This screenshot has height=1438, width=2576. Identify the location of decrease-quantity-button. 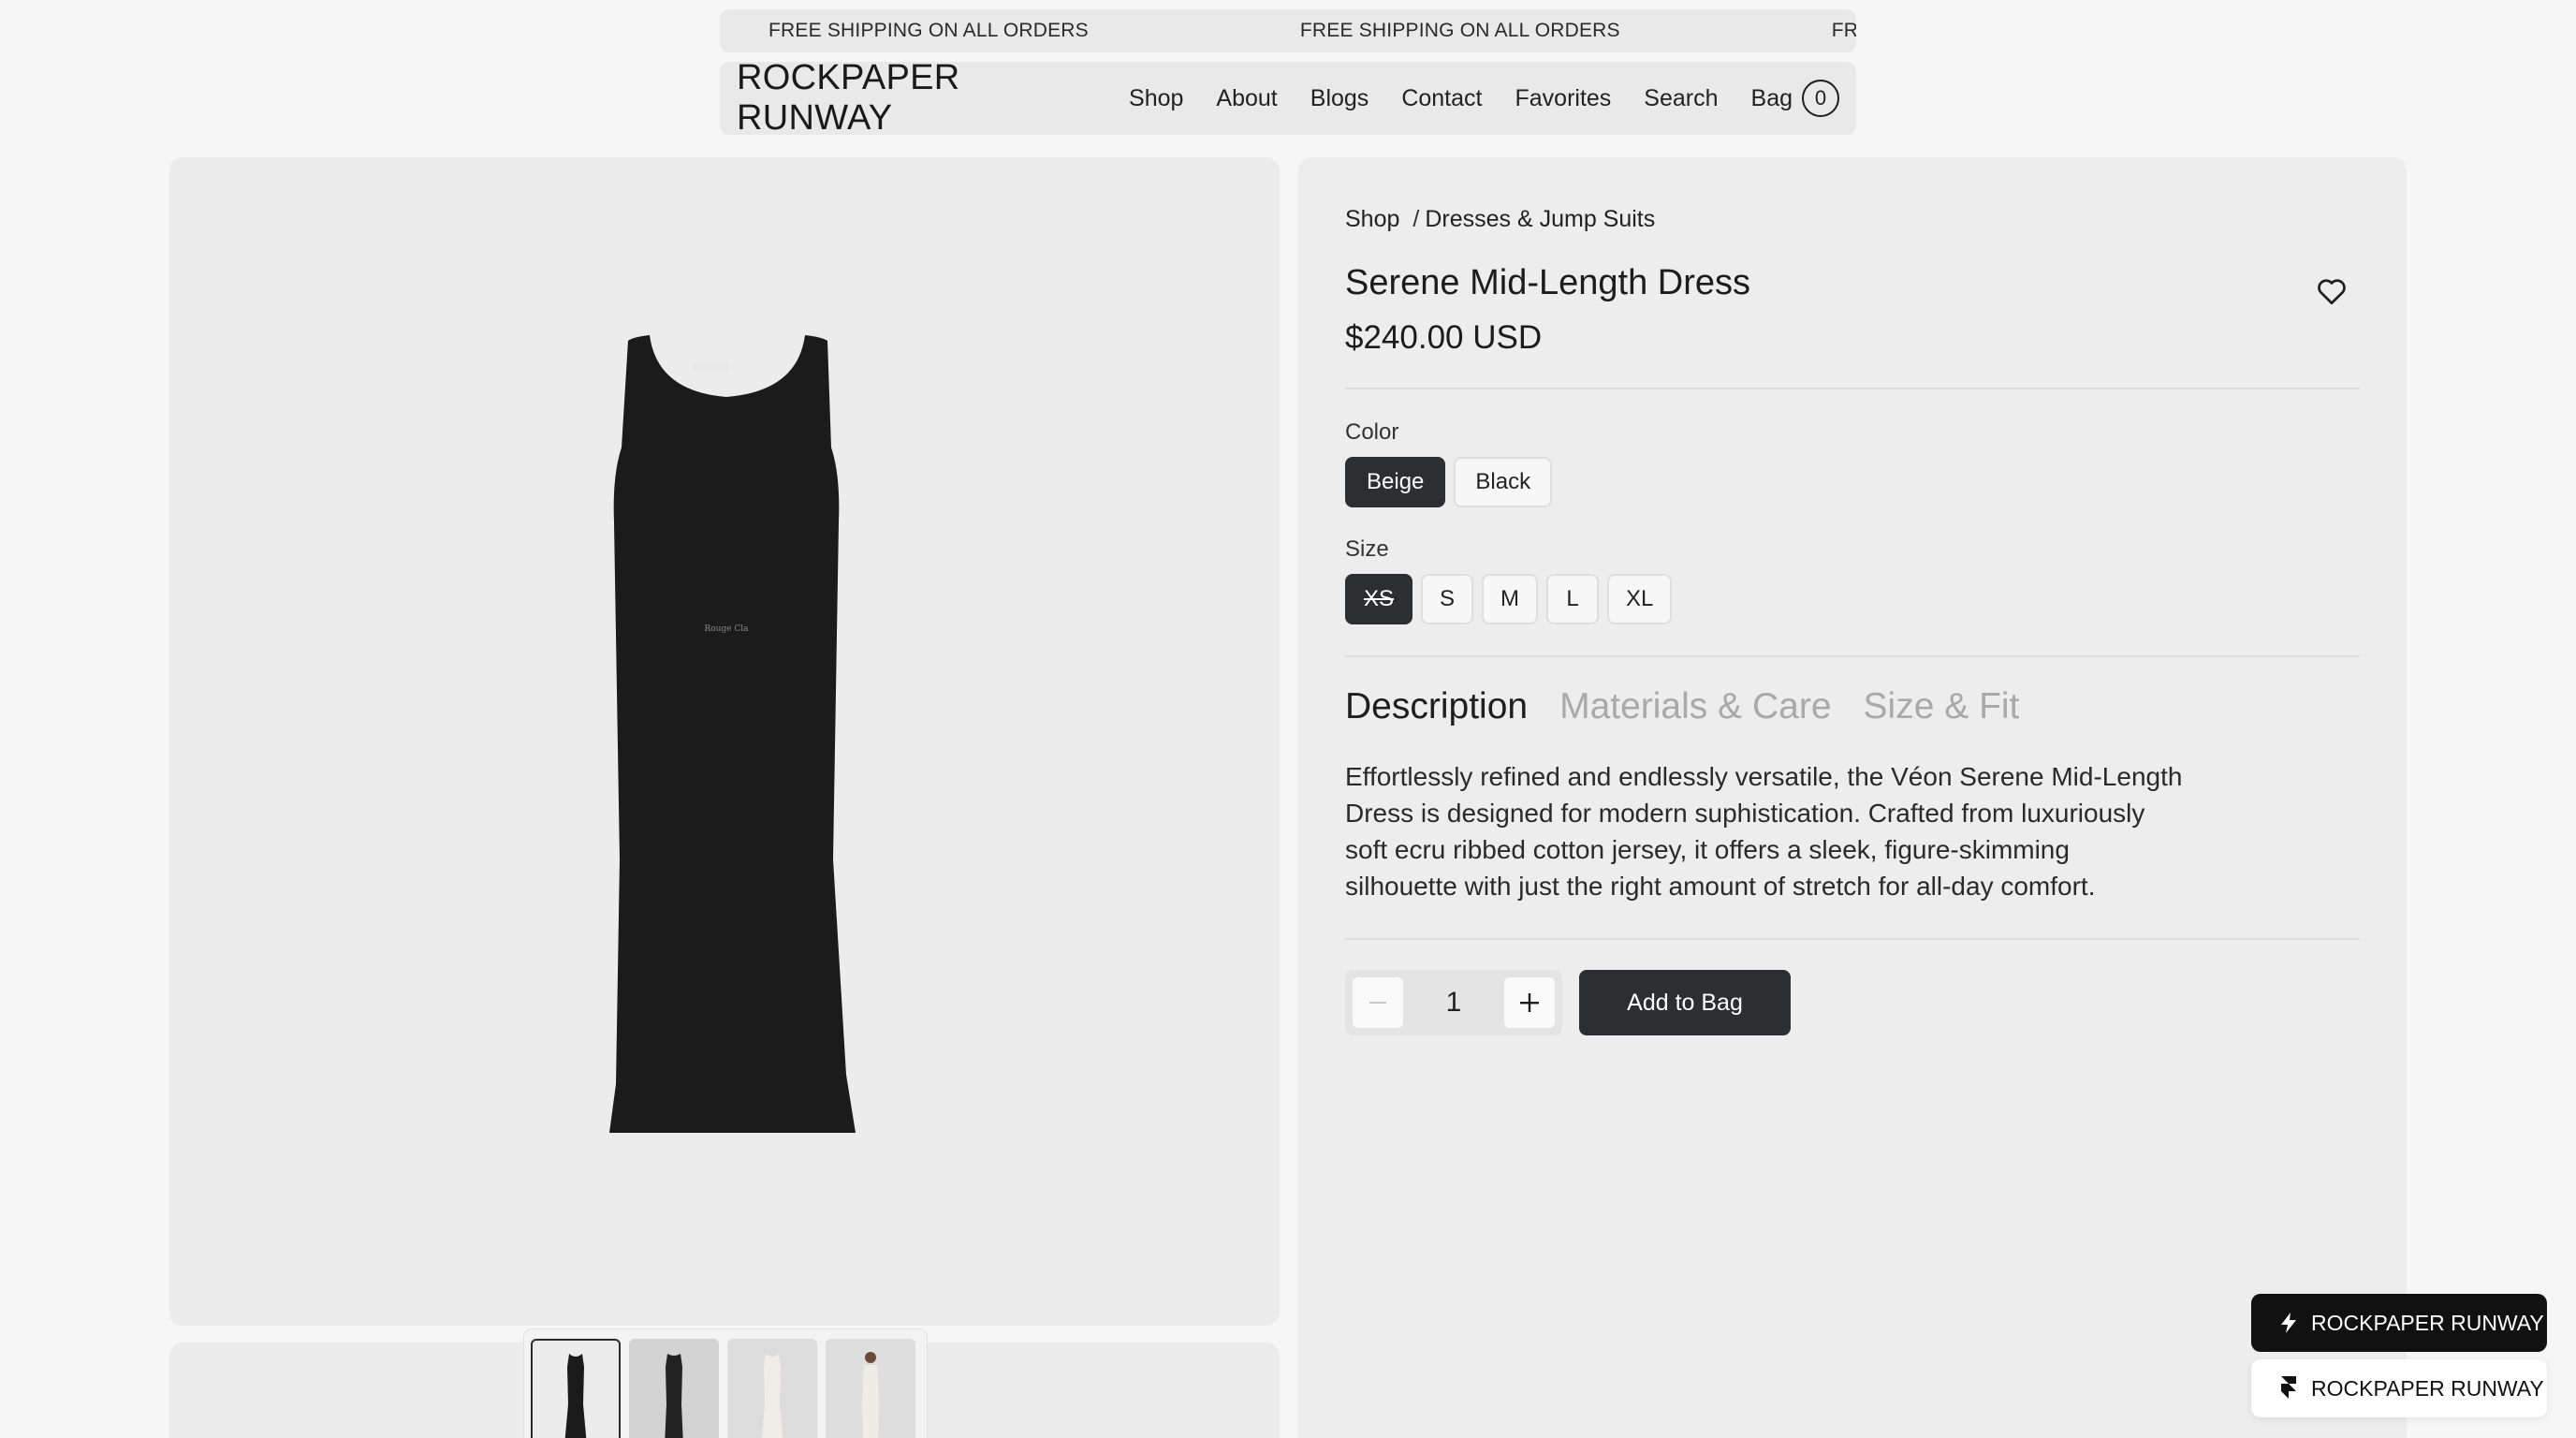
(1378, 1002).